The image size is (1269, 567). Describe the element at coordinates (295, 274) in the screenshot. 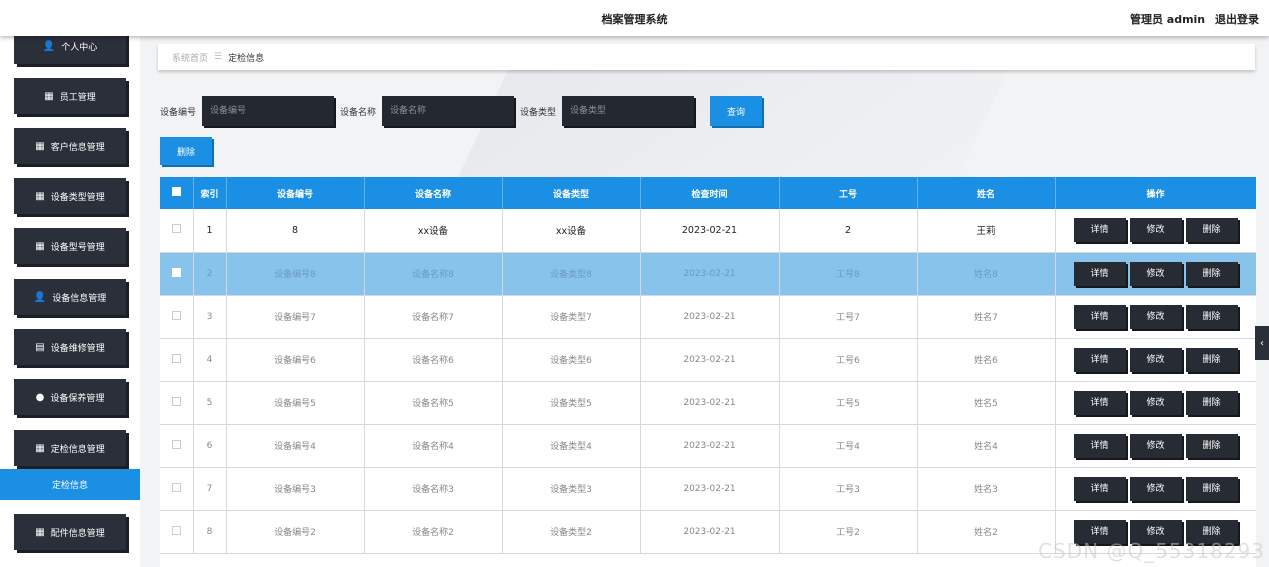

I see `table-cell: 设备编号8` at that location.